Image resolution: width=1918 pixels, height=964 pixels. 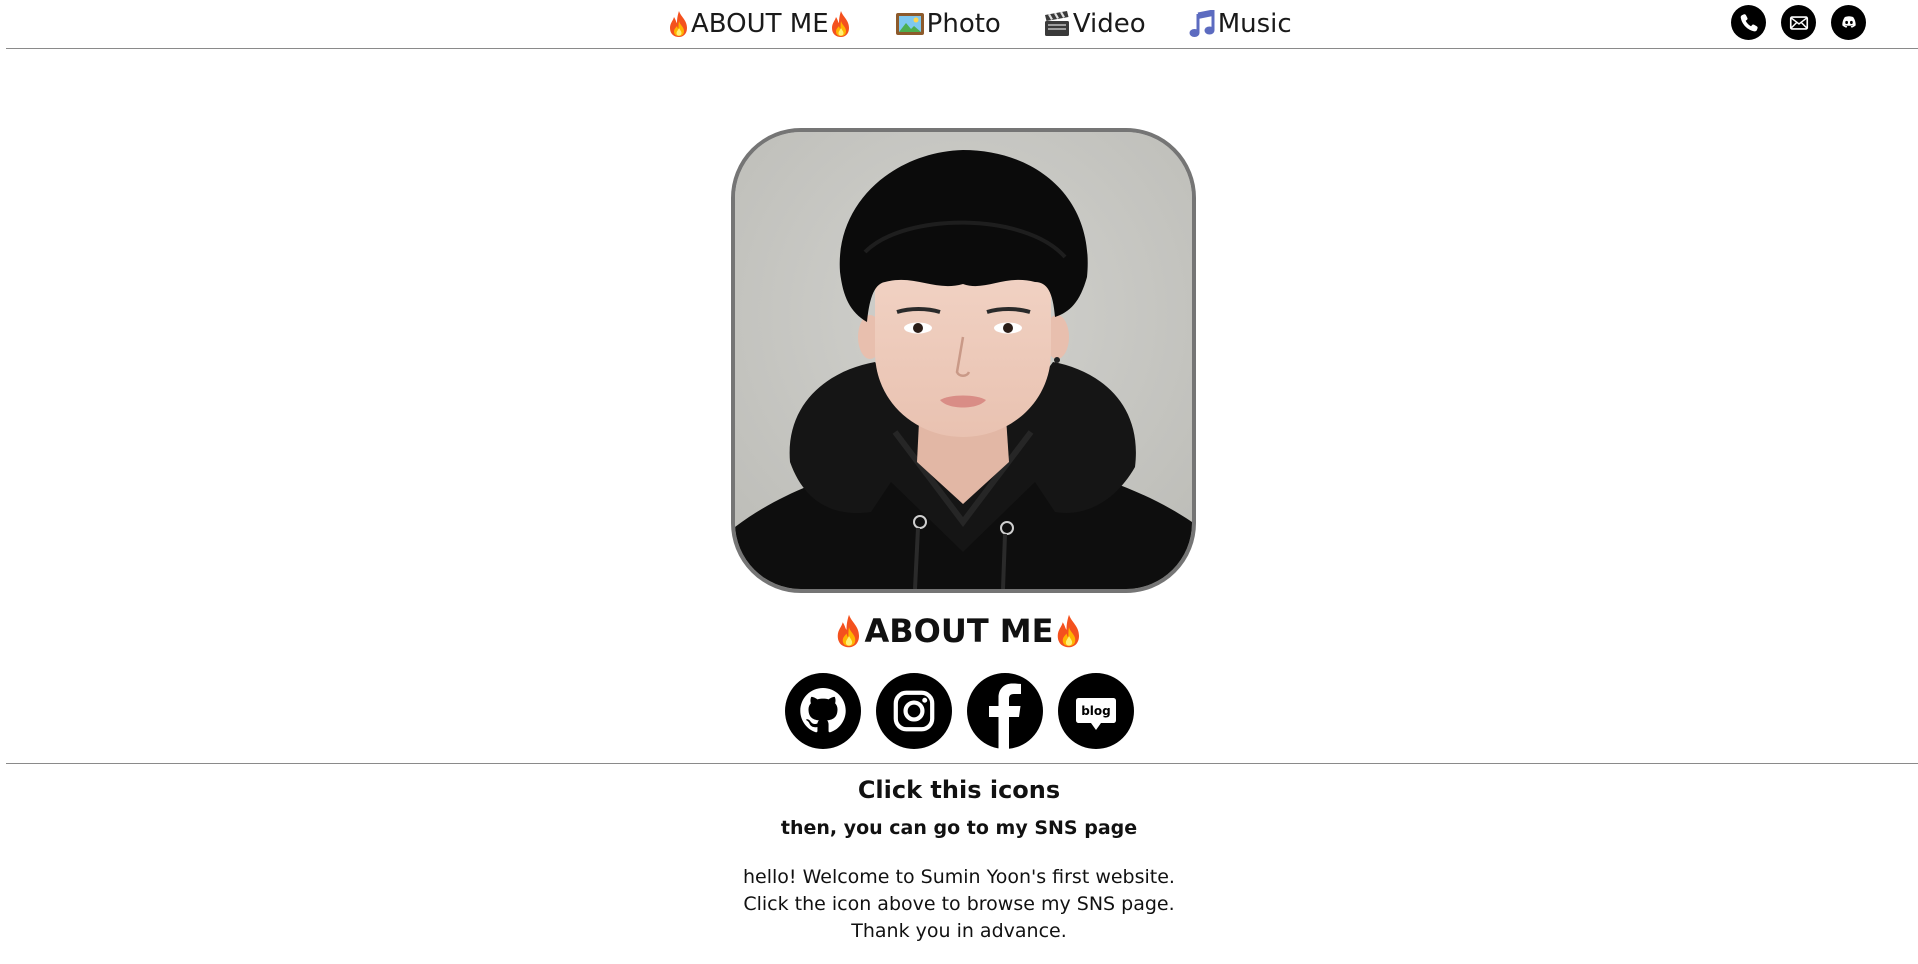 I want to click on nav-item-music: Music, so click(x=1240, y=24).